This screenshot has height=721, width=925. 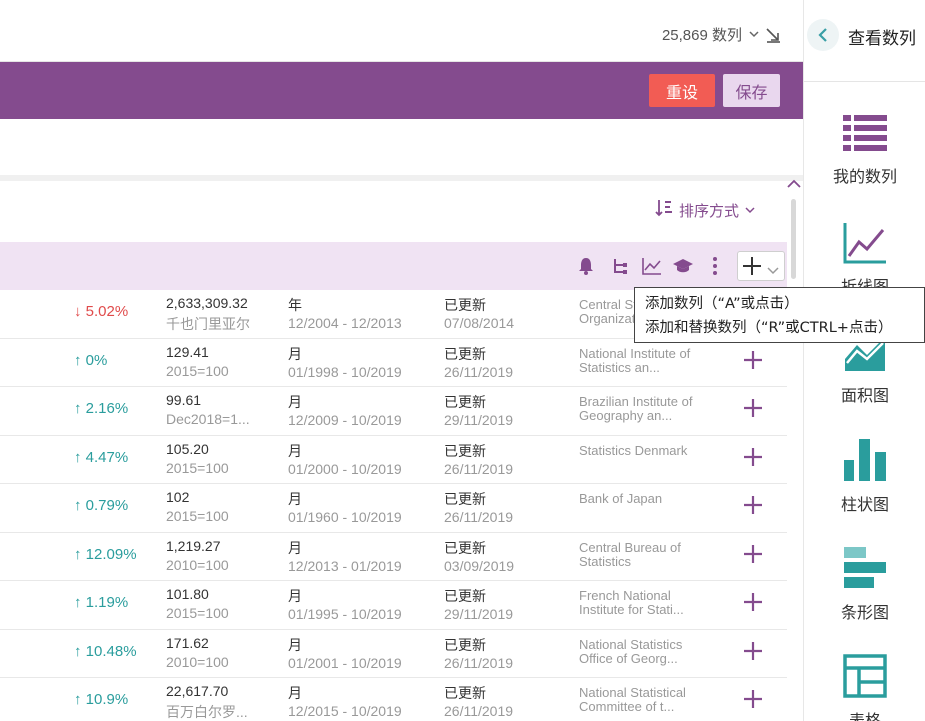 I want to click on latest-value: 99.61, so click(x=184, y=400).